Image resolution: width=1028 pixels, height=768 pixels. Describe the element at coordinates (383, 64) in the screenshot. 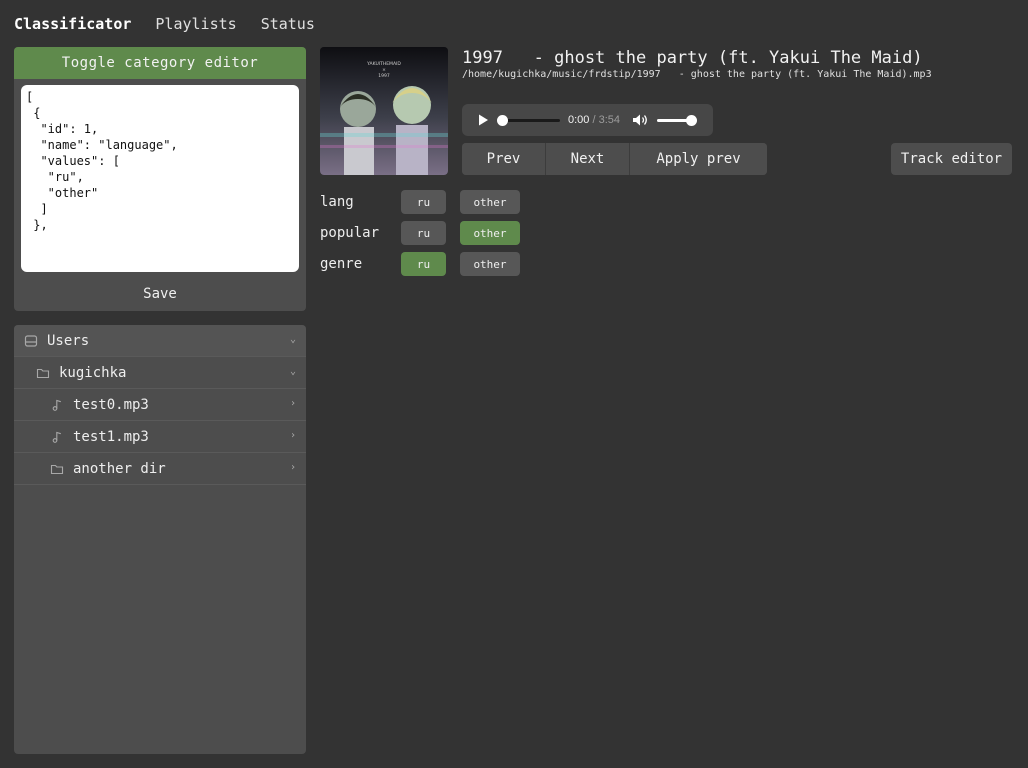

I see `svg-text: YAKUITHEMAID` at that location.